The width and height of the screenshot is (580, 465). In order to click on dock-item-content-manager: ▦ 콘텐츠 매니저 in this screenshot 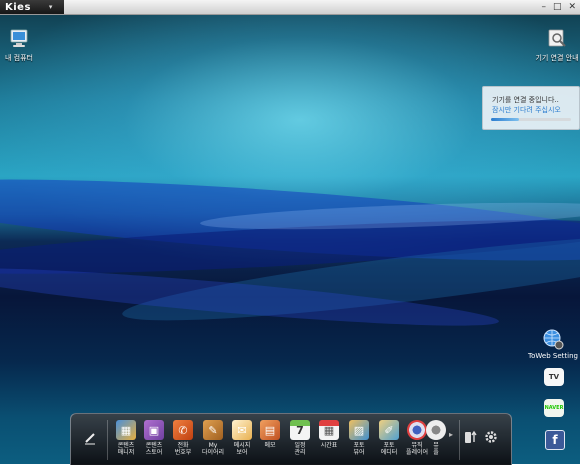, I will do `click(126, 438)`.